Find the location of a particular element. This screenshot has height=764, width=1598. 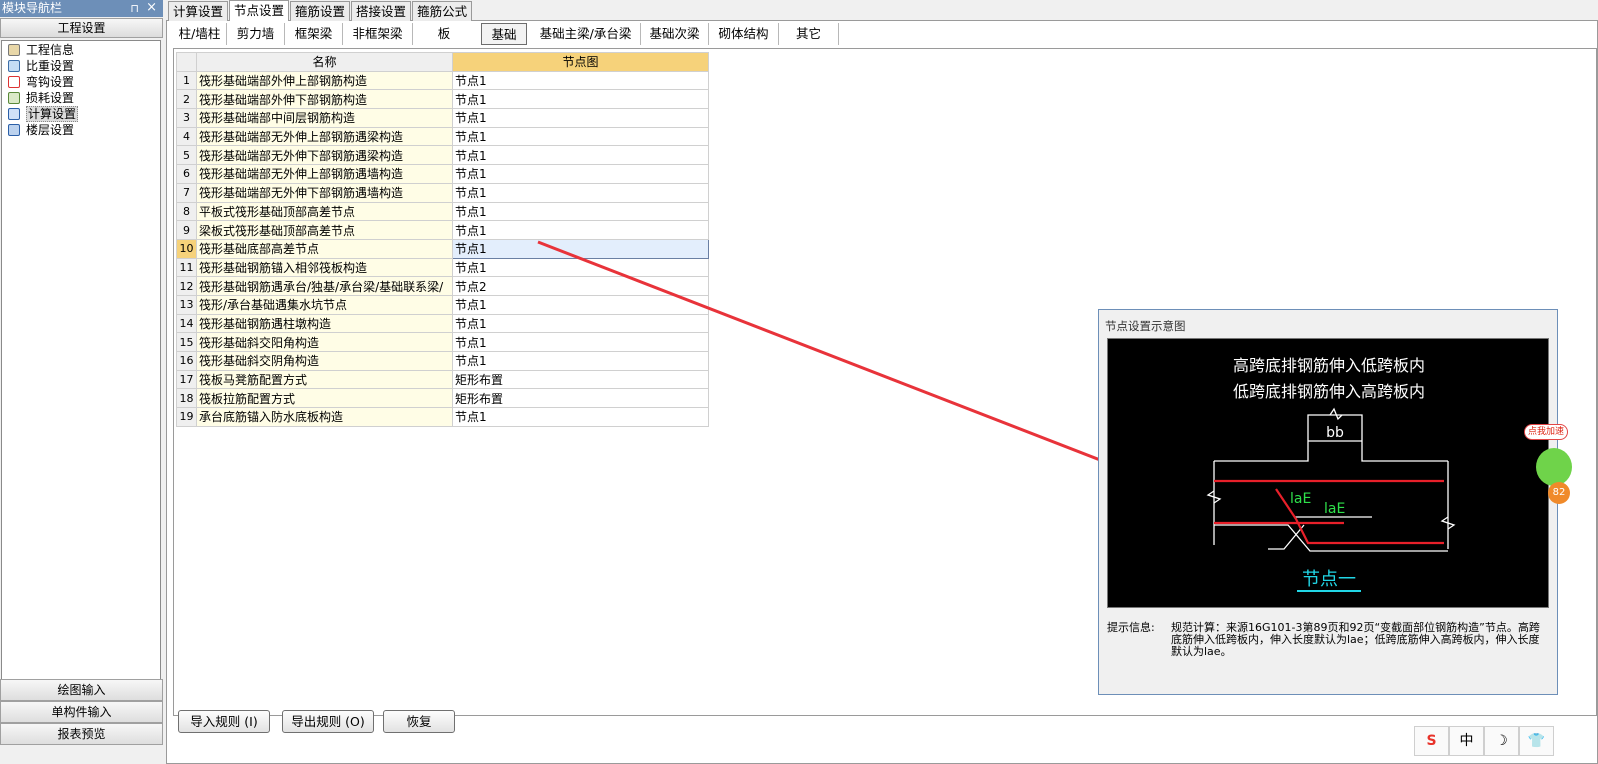

header-name: 名称 is located at coordinates (324, 62).